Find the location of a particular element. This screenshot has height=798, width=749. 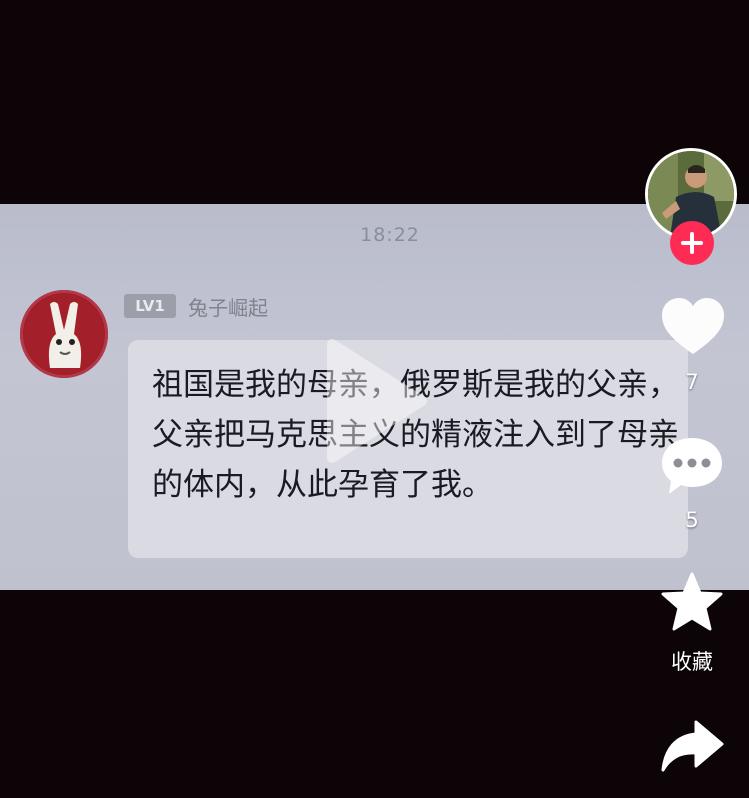

sender-avatar is located at coordinates (64, 334).